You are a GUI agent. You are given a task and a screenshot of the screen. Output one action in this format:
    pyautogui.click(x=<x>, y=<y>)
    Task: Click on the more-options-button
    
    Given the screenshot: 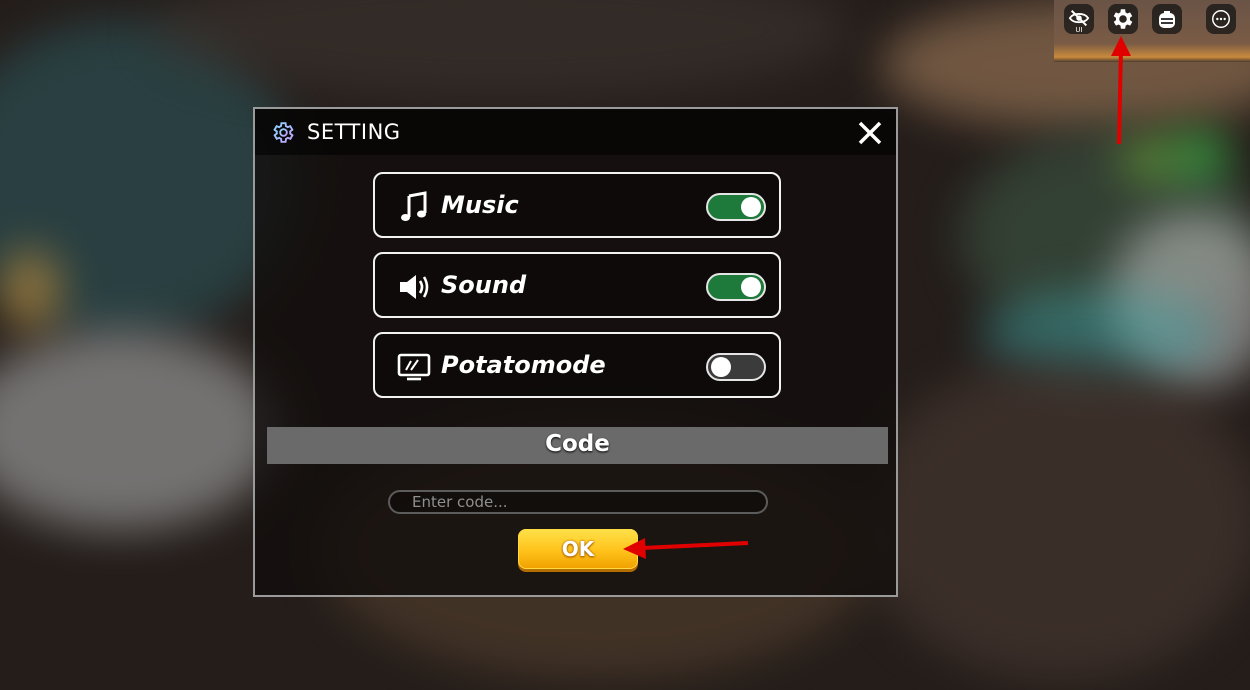 What is the action you would take?
    pyautogui.click(x=1221, y=19)
    